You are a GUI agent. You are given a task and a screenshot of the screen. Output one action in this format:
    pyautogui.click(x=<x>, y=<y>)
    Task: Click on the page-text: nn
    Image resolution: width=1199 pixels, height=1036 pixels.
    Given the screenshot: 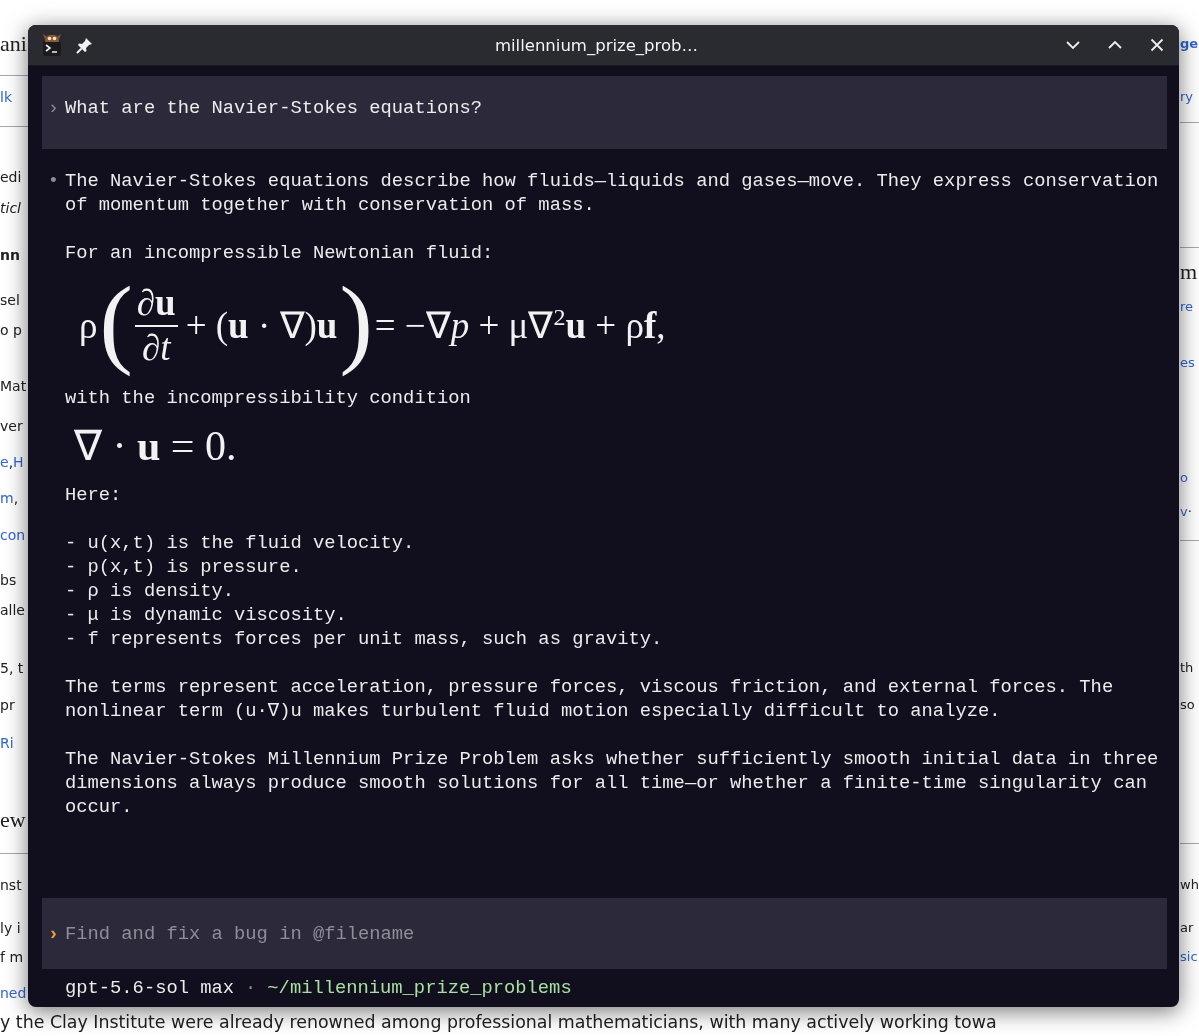 What is the action you would take?
    pyautogui.click(x=10, y=255)
    